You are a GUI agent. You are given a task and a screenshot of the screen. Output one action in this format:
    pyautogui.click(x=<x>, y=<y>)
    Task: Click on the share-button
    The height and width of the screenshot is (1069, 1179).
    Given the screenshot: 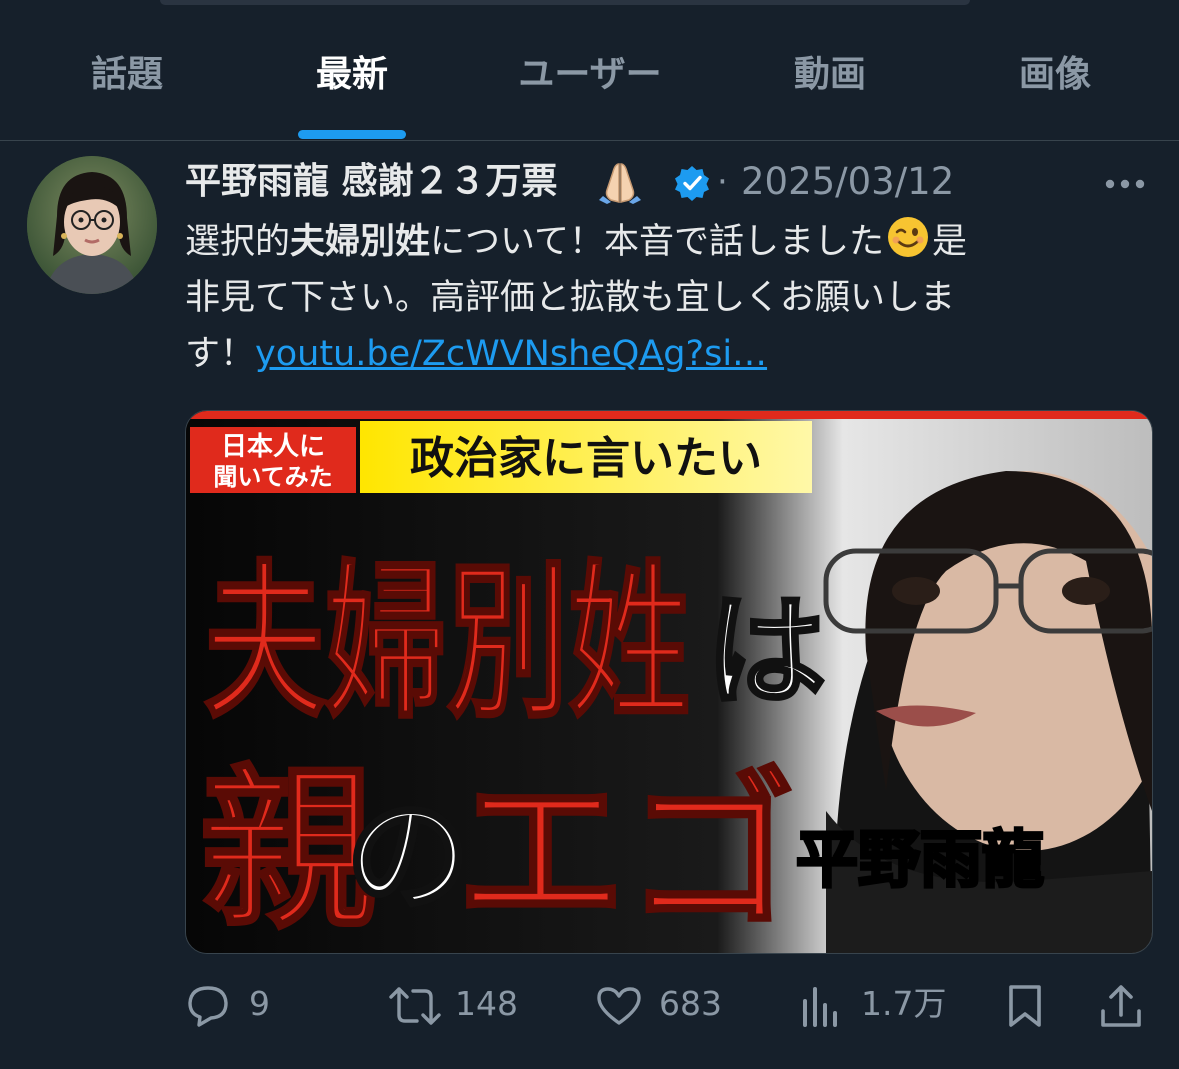 What is the action you would take?
    pyautogui.click(x=1124, y=1005)
    